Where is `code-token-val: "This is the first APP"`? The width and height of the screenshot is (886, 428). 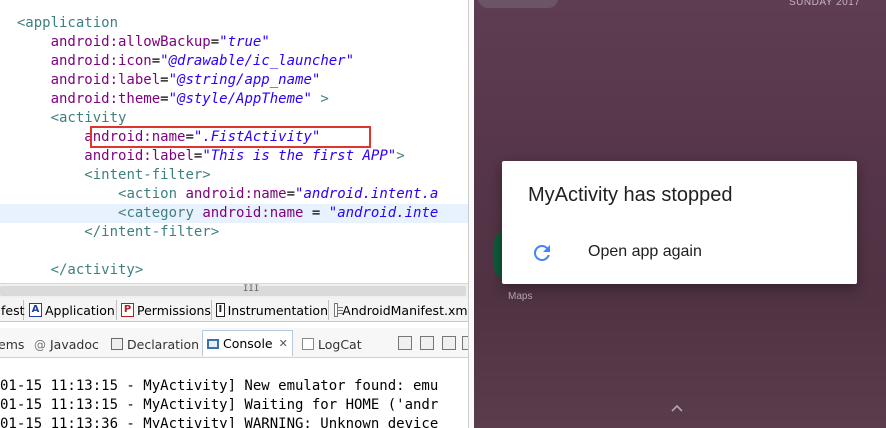 code-token-val: "This is the first APP" is located at coordinates (299, 156).